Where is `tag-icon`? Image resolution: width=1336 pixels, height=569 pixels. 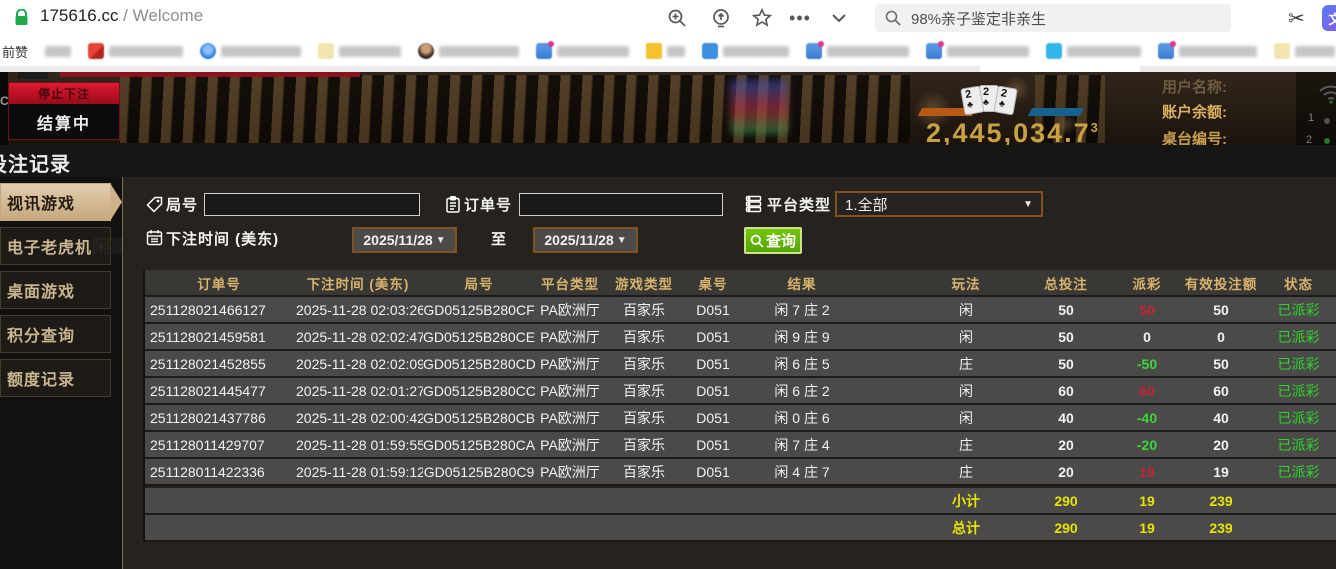
tag-icon is located at coordinates (154, 204).